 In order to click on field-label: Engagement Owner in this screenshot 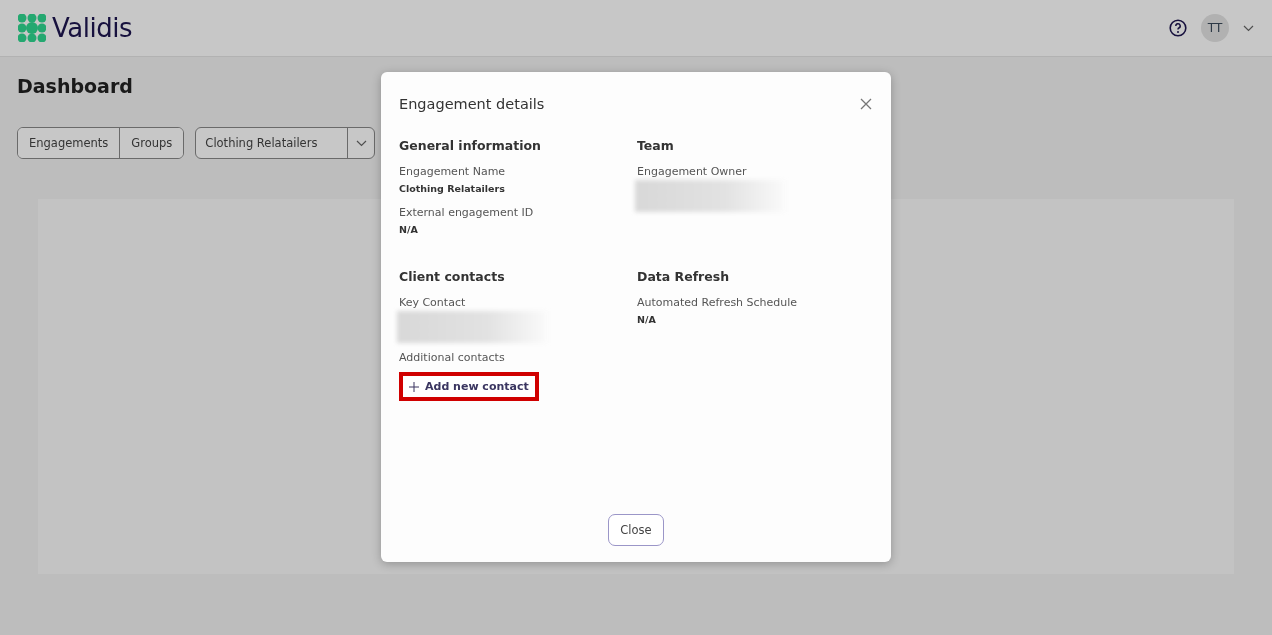, I will do `click(692, 171)`.